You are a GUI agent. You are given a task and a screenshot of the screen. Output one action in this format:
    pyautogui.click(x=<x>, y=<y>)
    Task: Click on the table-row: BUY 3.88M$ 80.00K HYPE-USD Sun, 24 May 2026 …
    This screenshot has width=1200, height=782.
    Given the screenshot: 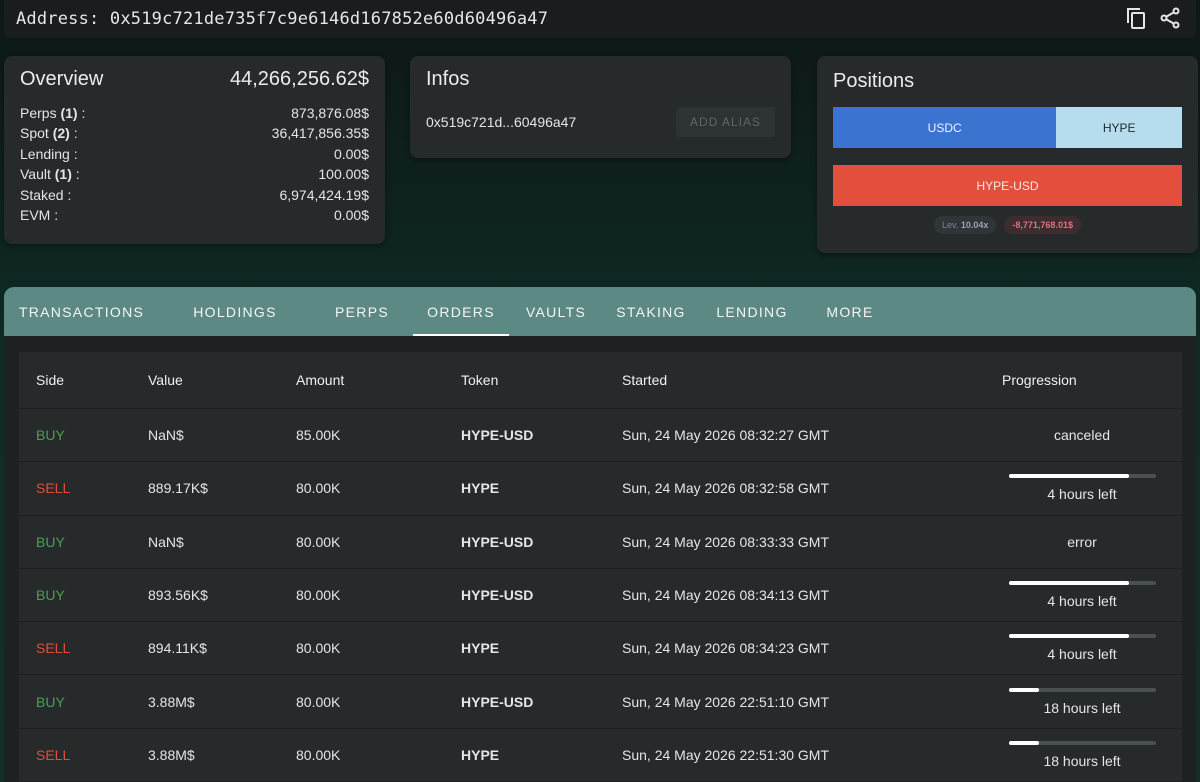 What is the action you would take?
    pyautogui.click(x=600, y=700)
    